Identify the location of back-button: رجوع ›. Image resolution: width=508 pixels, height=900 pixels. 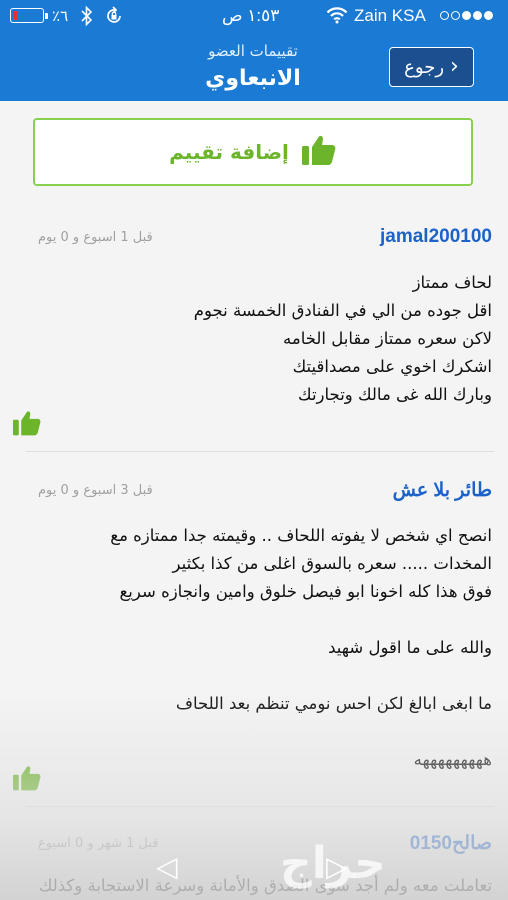
(431, 67).